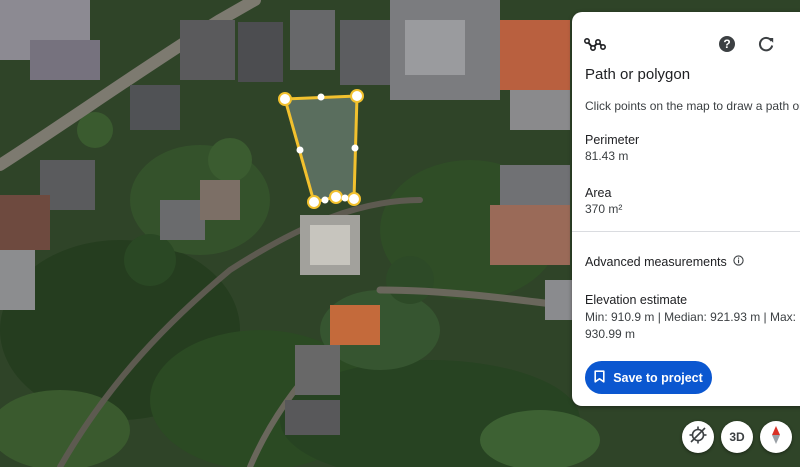  I want to click on elevation-label: Elevation estimate, so click(636, 300).